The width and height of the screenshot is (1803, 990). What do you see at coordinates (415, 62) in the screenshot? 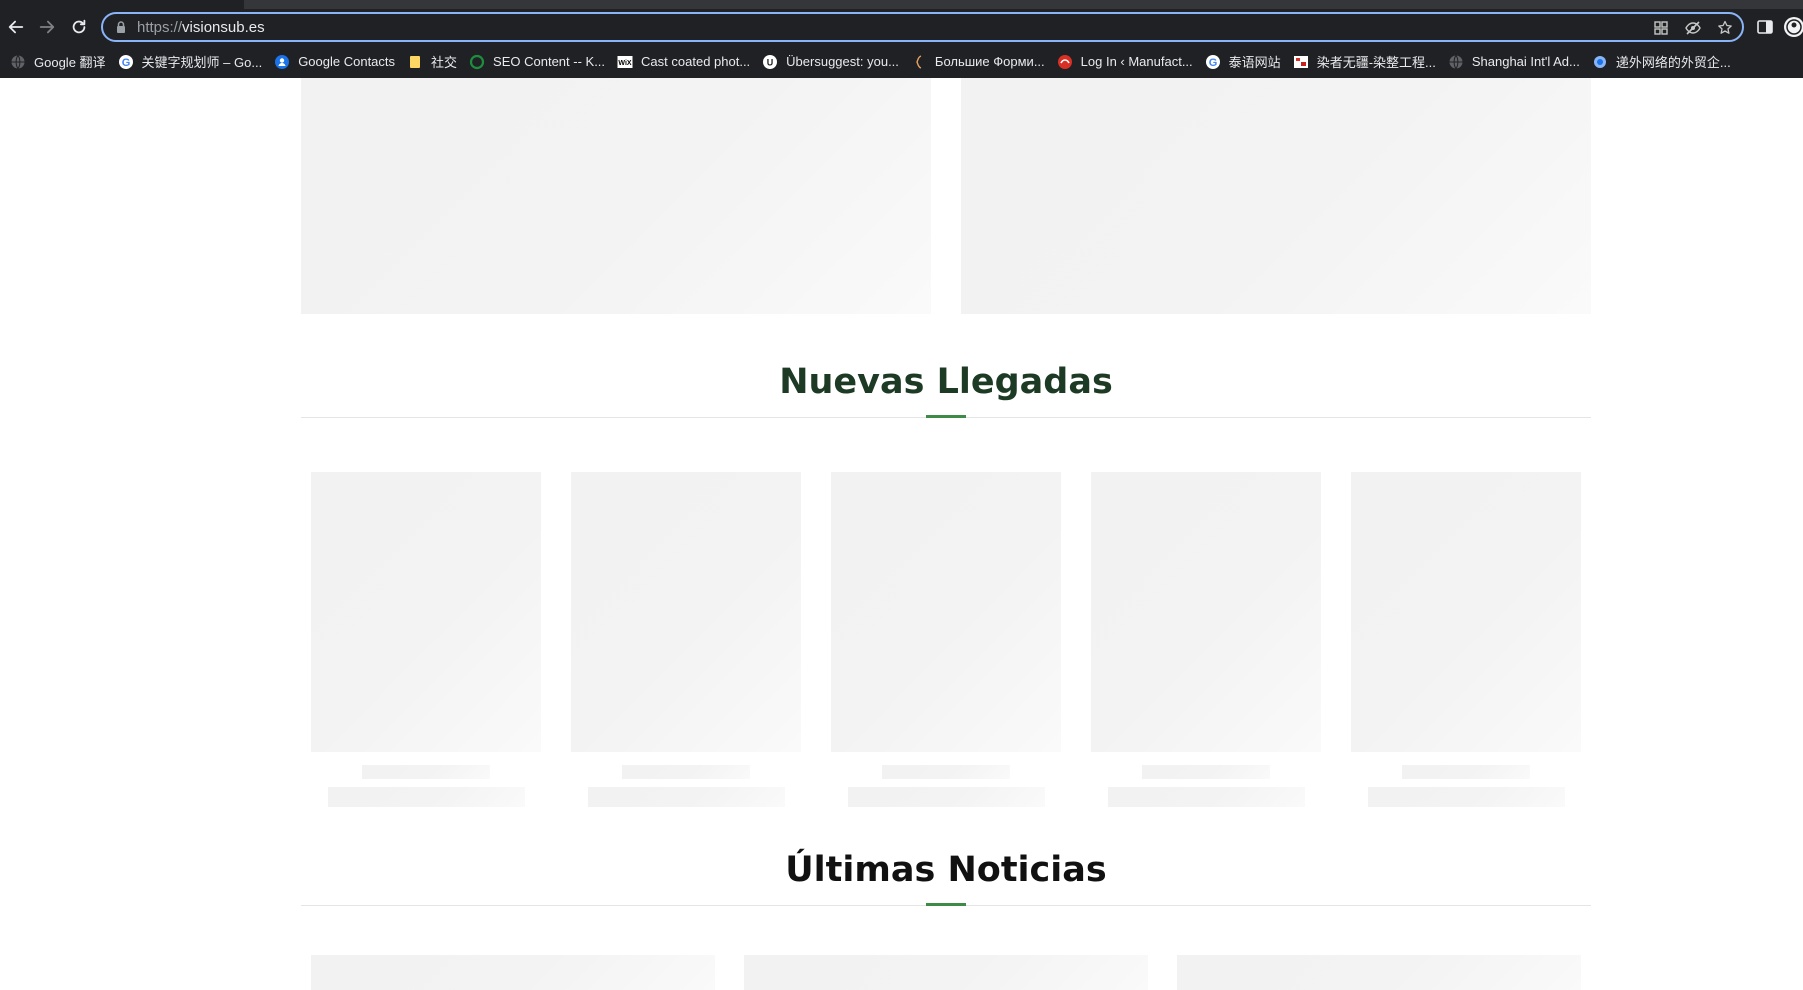
I see `folder-icon` at bounding box center [415, 62].